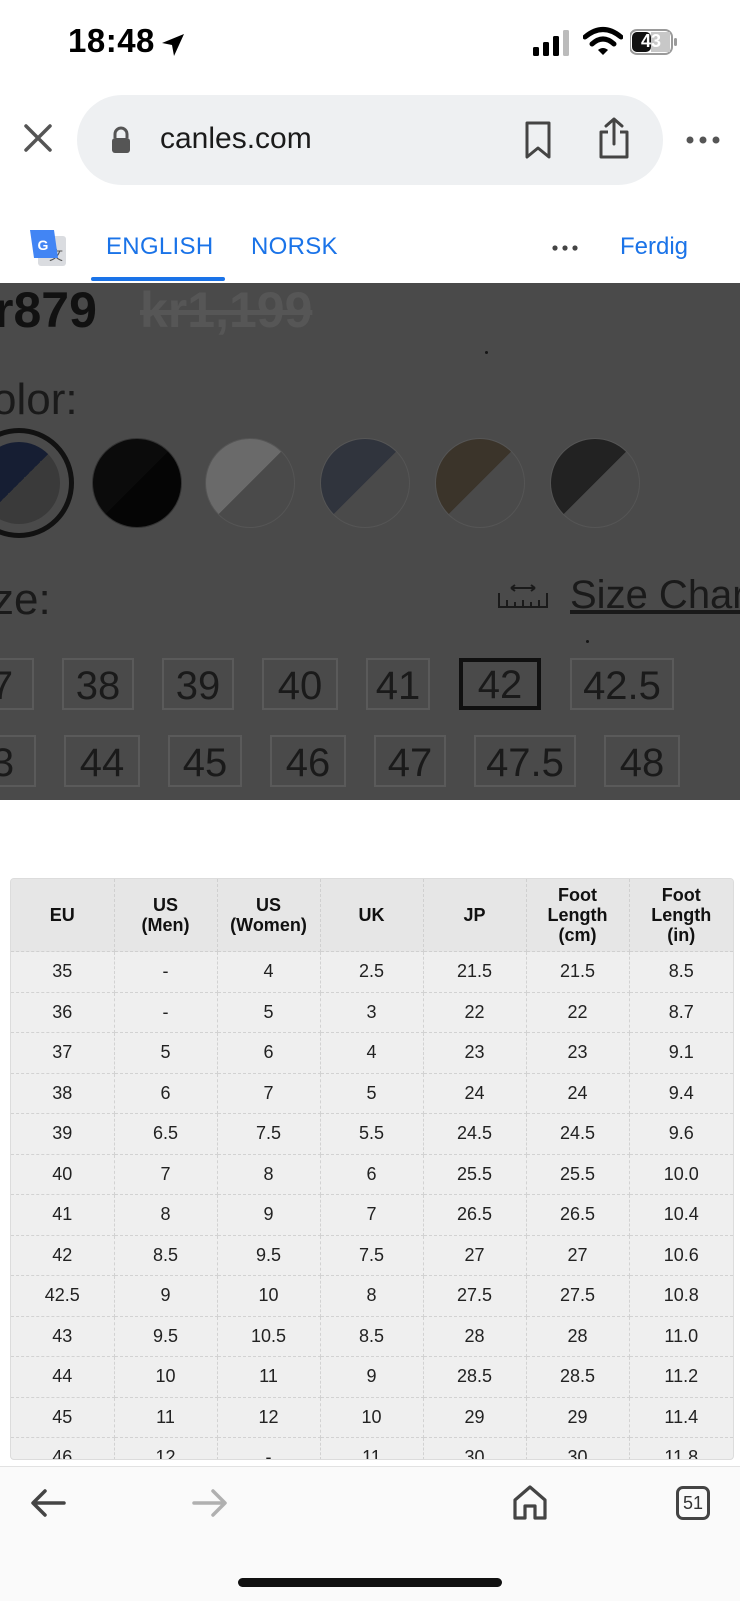  What do you see at coordinates (250, 483) in the screenshot?
I see `color-swatch-grey` at bounding box center [250, 483].